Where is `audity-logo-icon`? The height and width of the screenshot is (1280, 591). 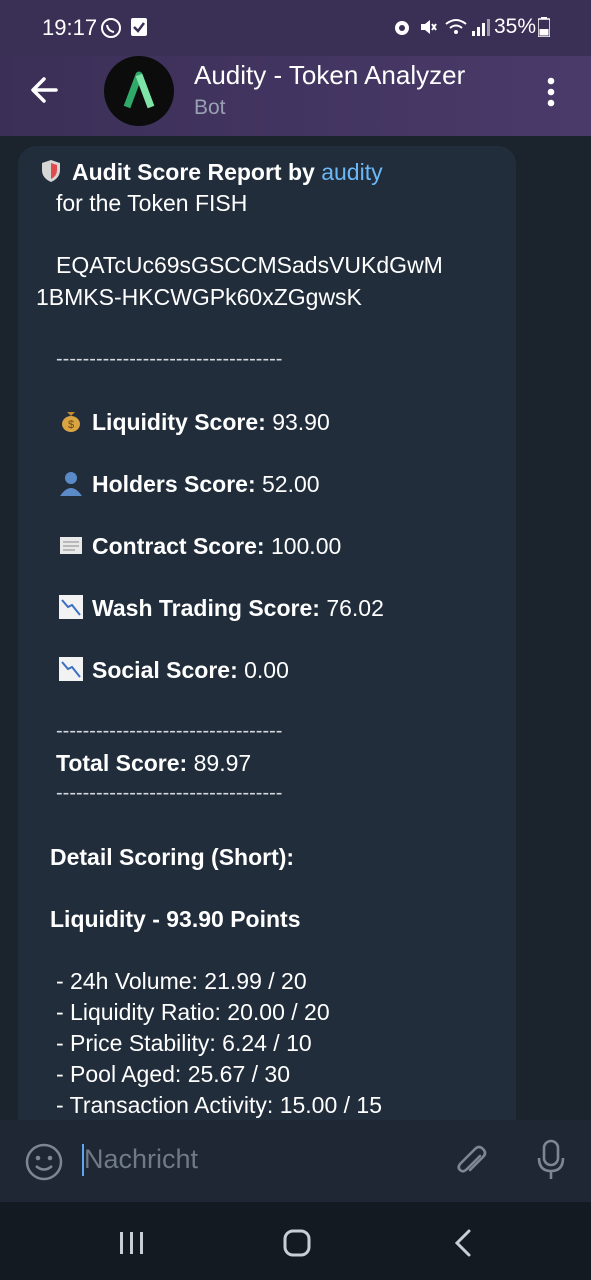 audity-logo-icon is located at coordinates (139, 90).